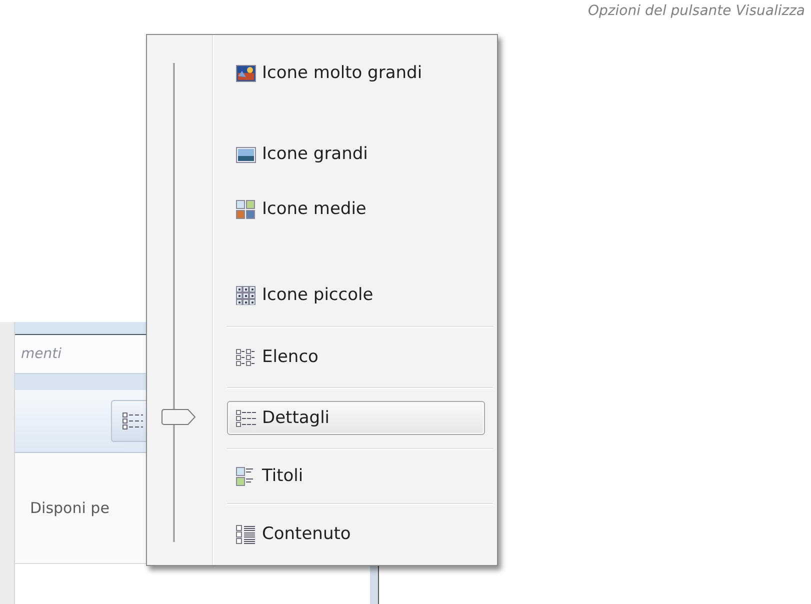 The height and width of the screenshot is (604, 811). Describe the element at coordinates (246, 295) in the screenshot. I see `small-grid-icon` at that location.